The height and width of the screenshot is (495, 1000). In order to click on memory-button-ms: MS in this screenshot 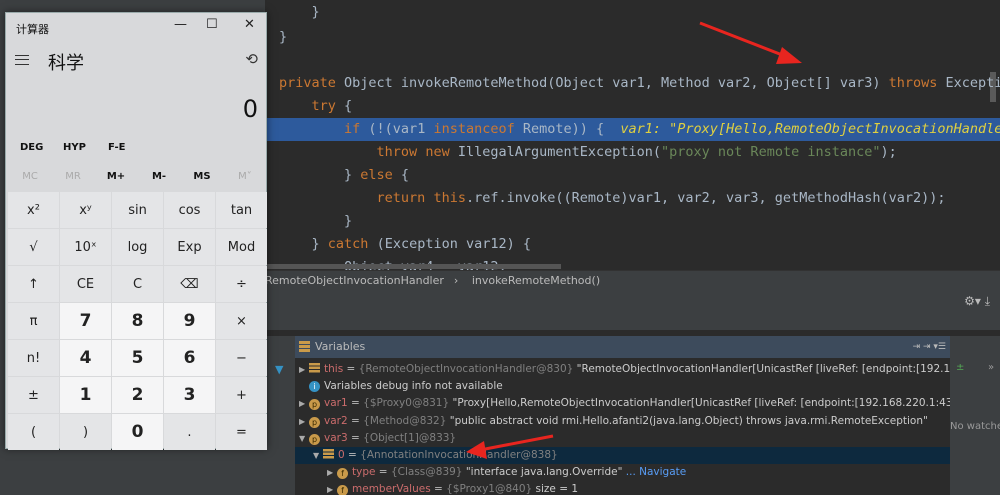, I will do `click(202, 176)`.